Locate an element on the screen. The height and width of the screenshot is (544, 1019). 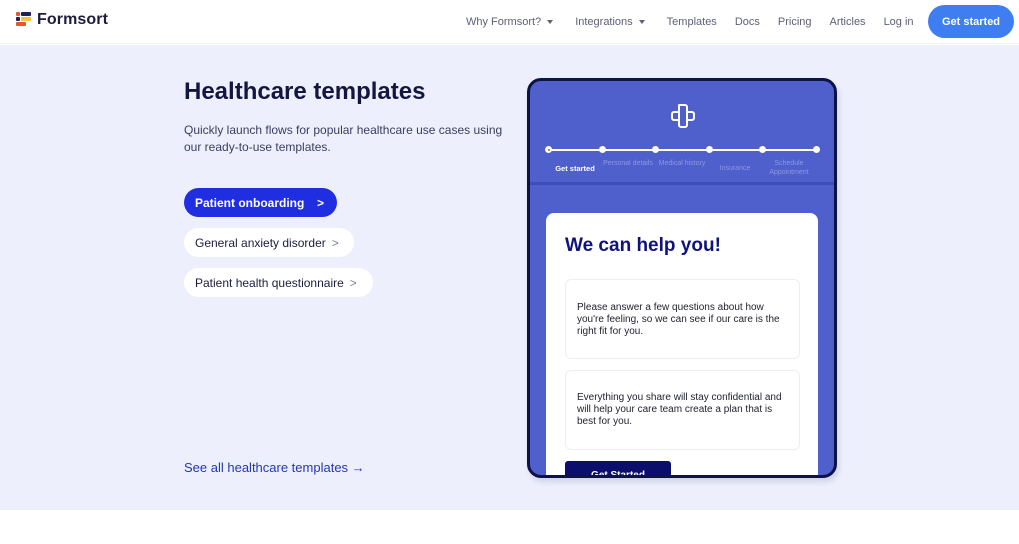
nav-docs: Docs is located at coordinates (747, 22).